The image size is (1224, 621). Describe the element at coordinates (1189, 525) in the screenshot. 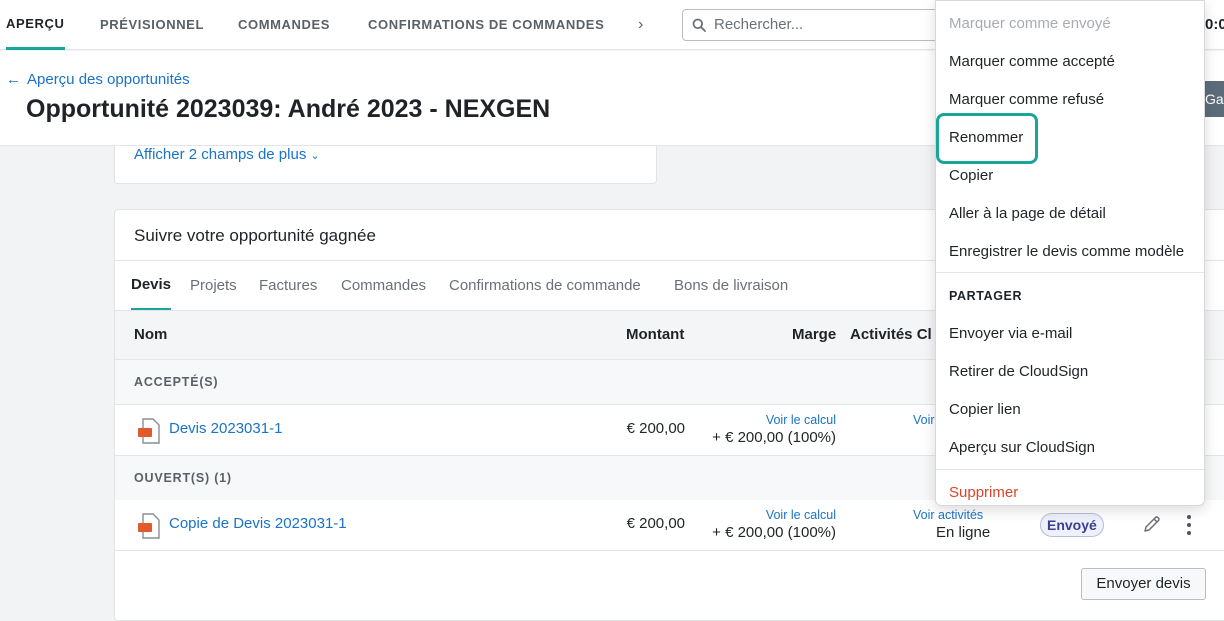

I see `more-options-icon` at that location.